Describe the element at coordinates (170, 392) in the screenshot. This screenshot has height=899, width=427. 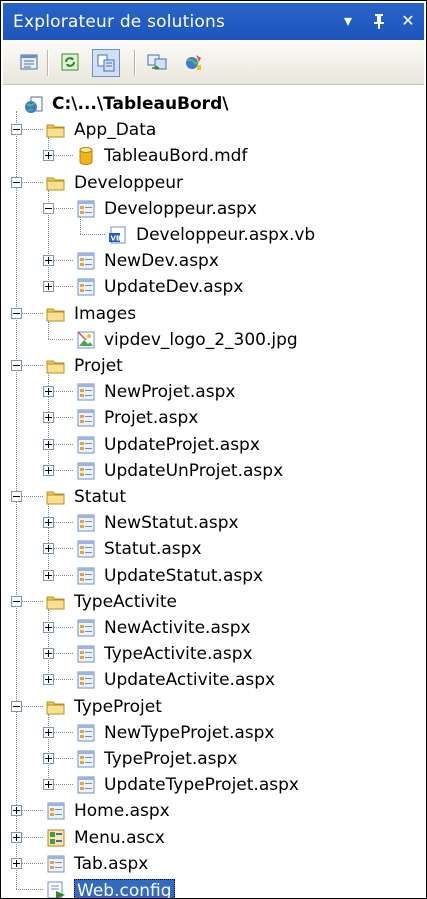
I see `tree-item-label: NewProjet.aspx` at that location.